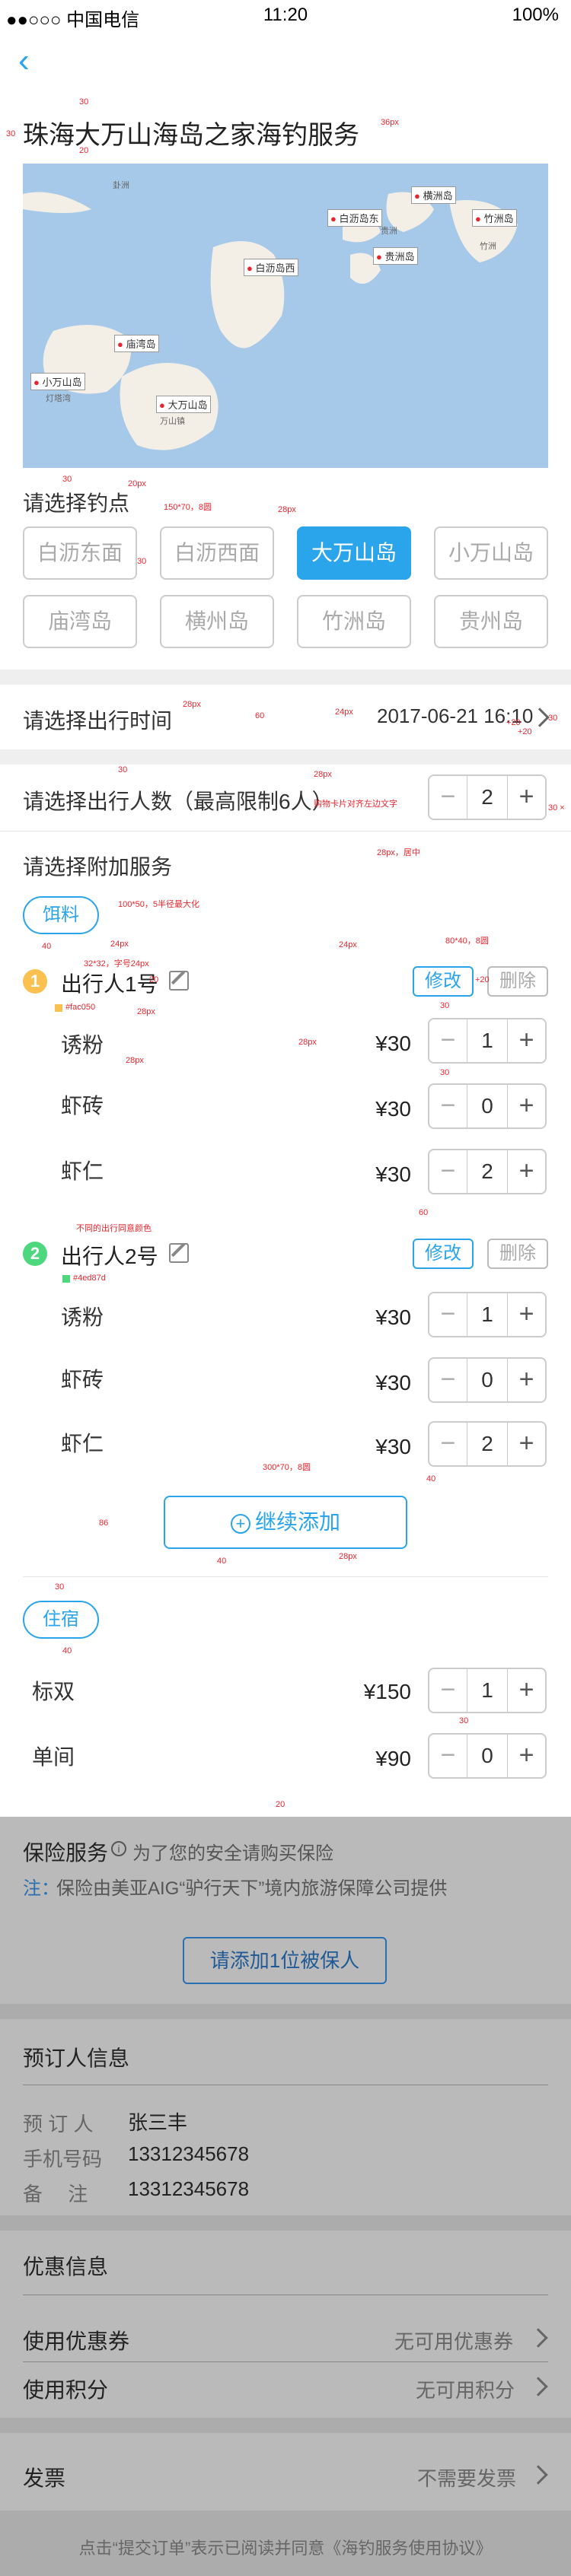  What do you see at coordinates (44, 2478) in the screenshot?
I see `invoice-label: 发票` at bounding box center [44, 2478].